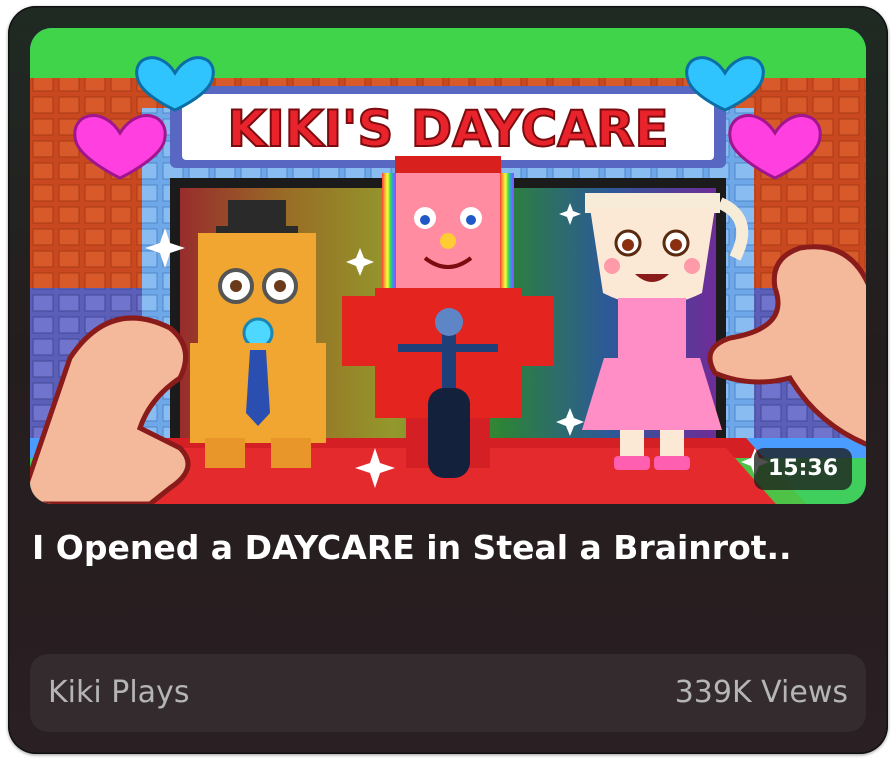 This screenshot has width=896, height=762. What do you see at coordinates (447, 129) in the screenshot?
I see `thumbnail-sign-text: KIKI'S DAYCARE` at bounding box center [447, 129].